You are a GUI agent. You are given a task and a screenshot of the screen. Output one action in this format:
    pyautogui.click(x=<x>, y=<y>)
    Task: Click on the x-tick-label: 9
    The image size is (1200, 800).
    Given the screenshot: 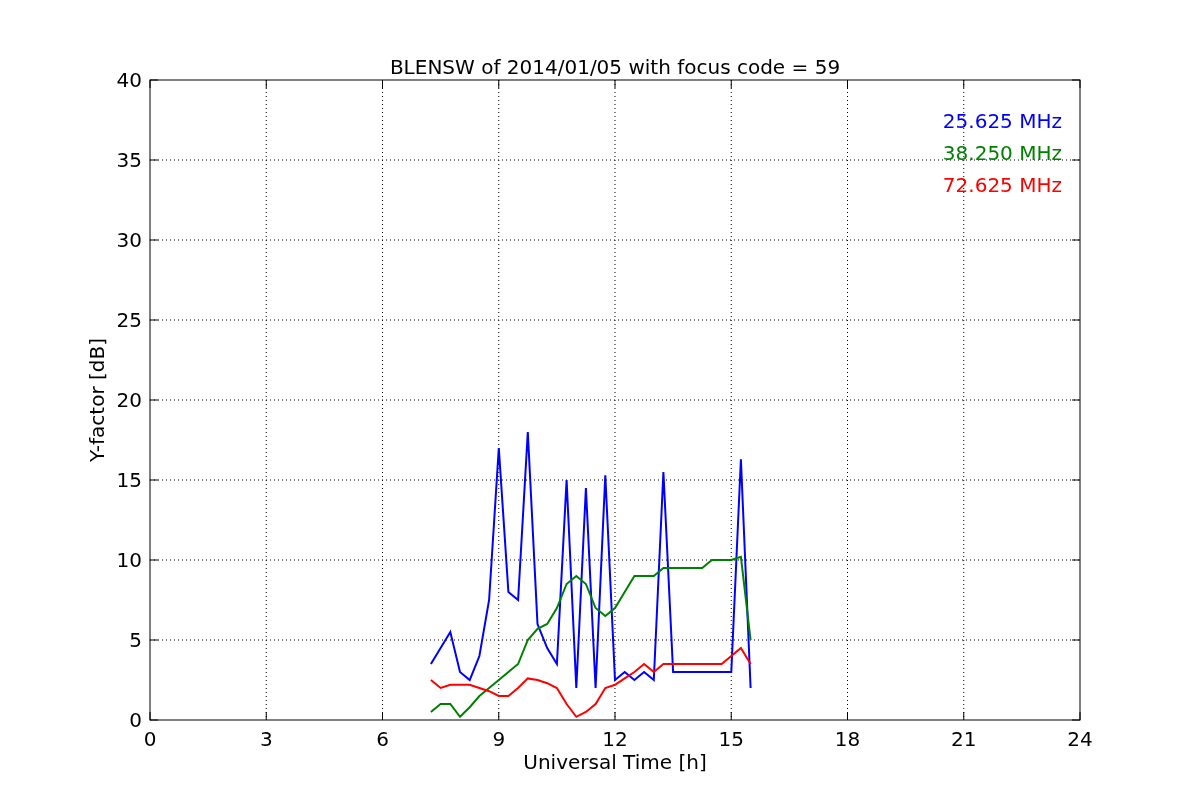 What is the action you would take?
    pyautogui.click(x=499, y=739)
    